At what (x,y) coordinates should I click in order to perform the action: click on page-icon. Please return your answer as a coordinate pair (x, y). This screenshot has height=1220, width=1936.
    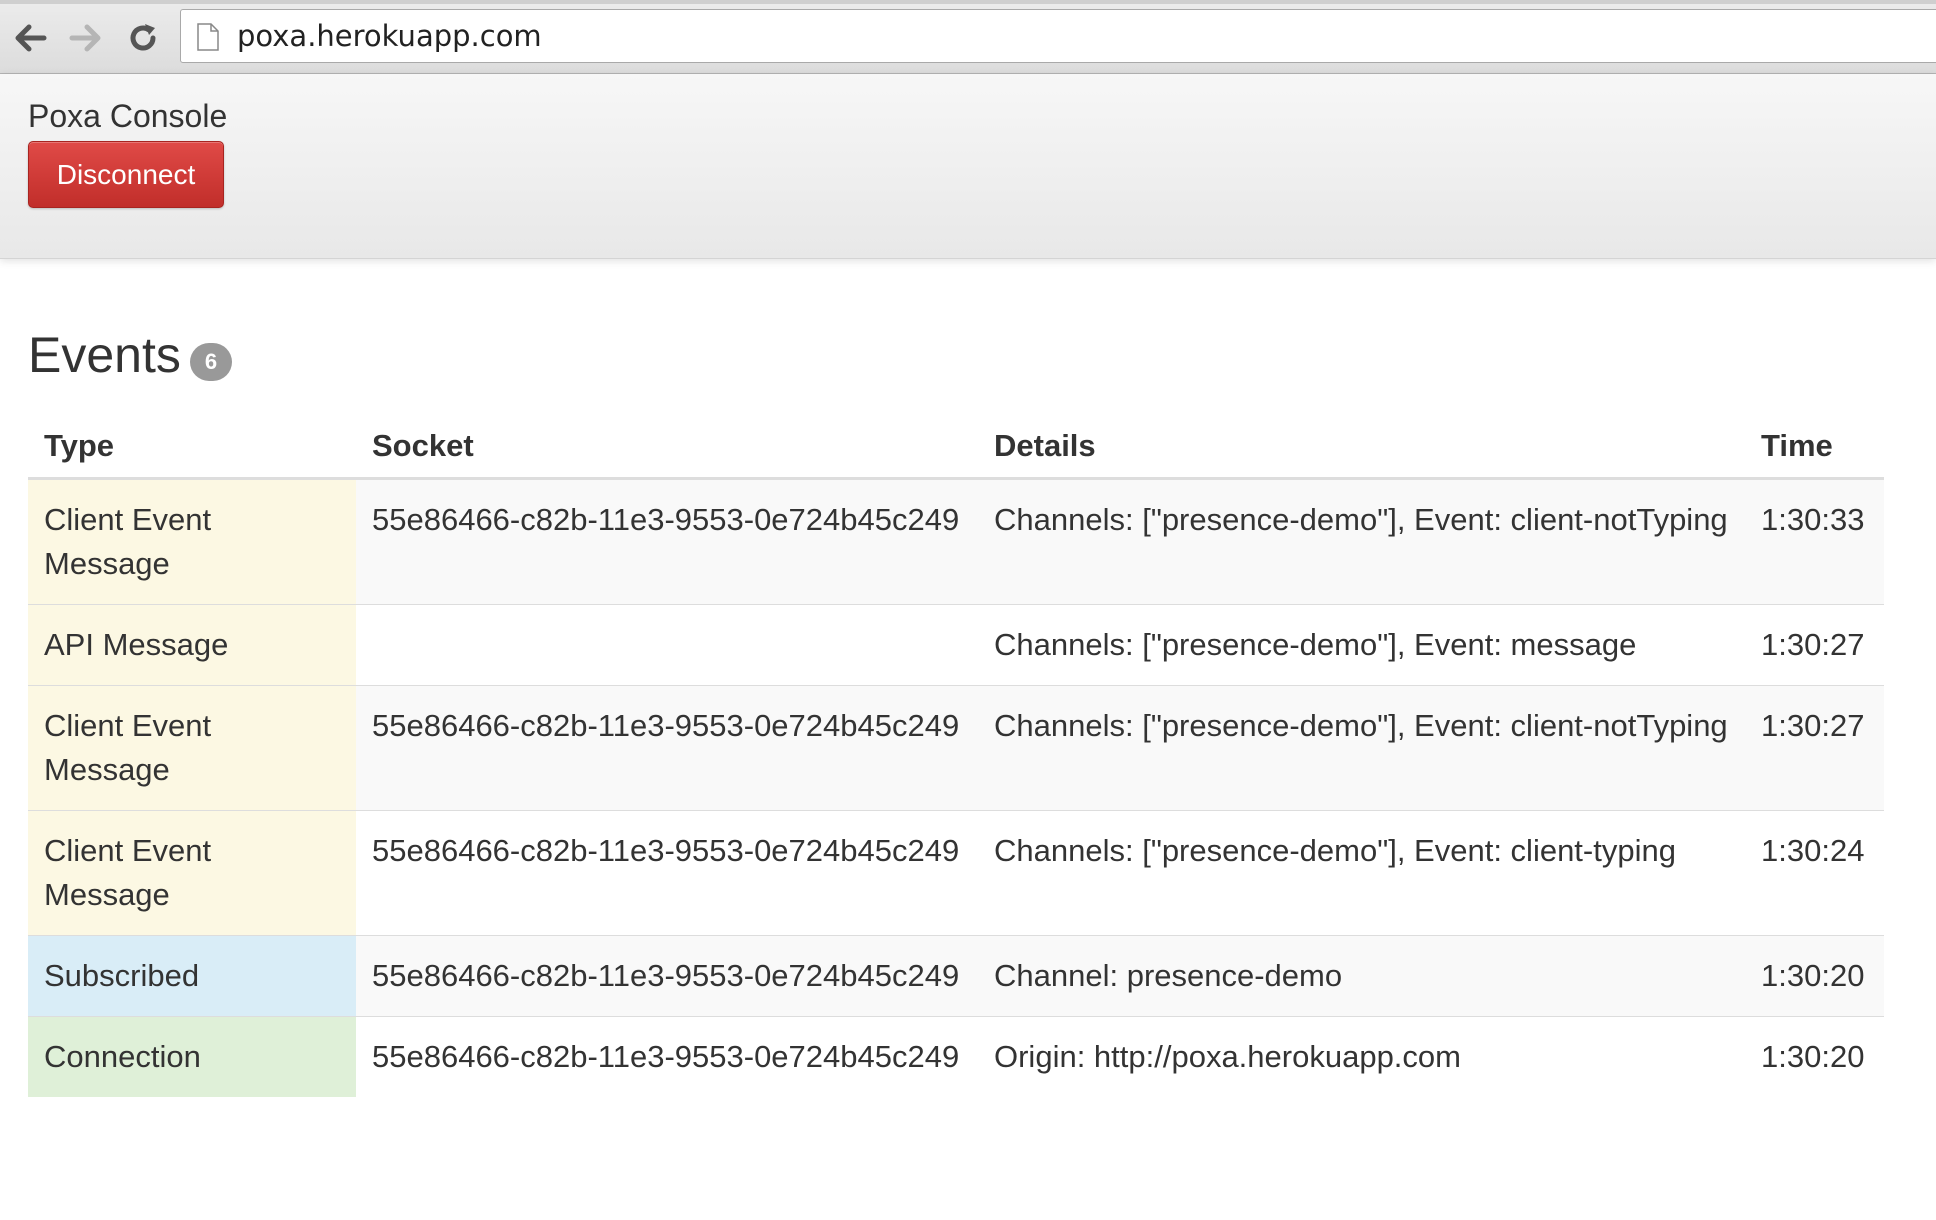
    Looking at the image, I should click on (208, 37).